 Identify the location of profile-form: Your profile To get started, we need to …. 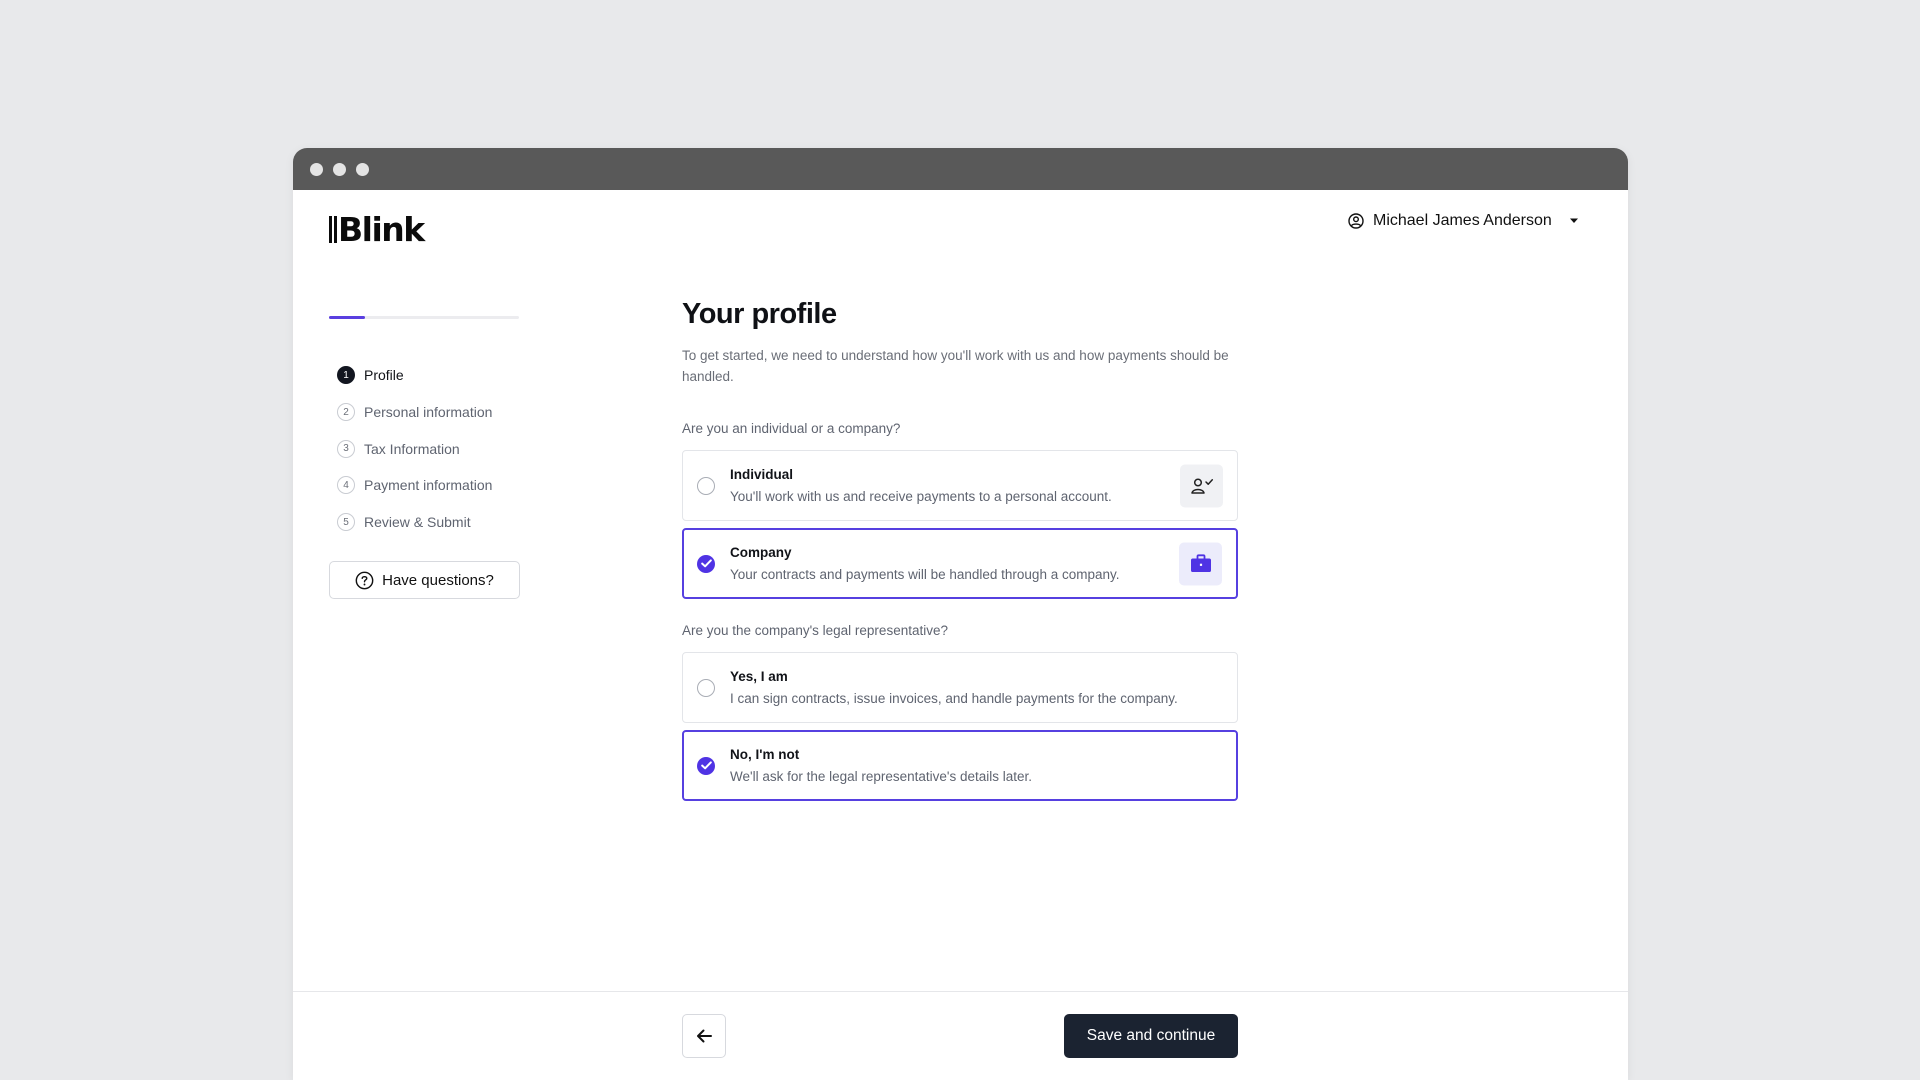
(960, 553).